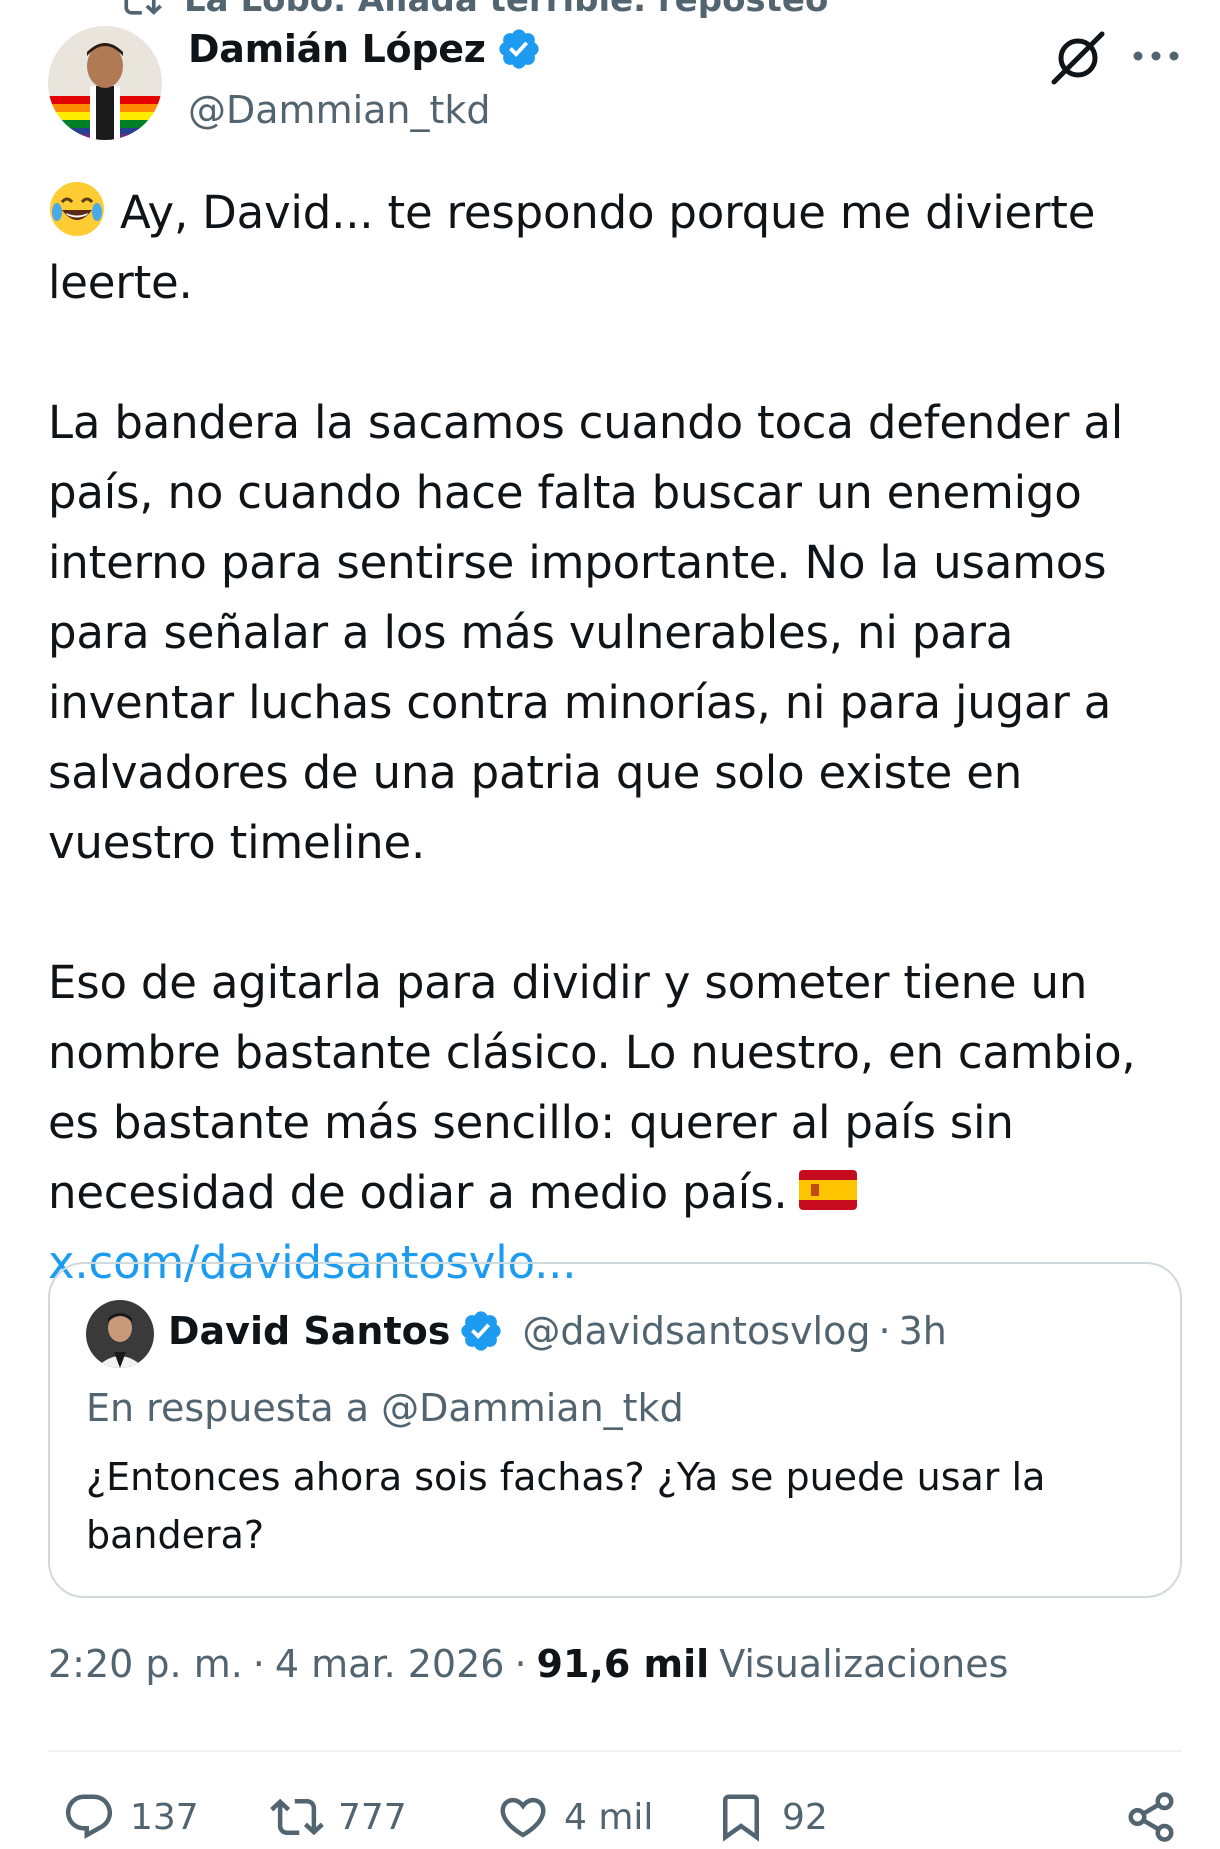 The height and width of the screenshot is (1849, 1220). I want to click on reply-count: 137, so click(164, 1817).